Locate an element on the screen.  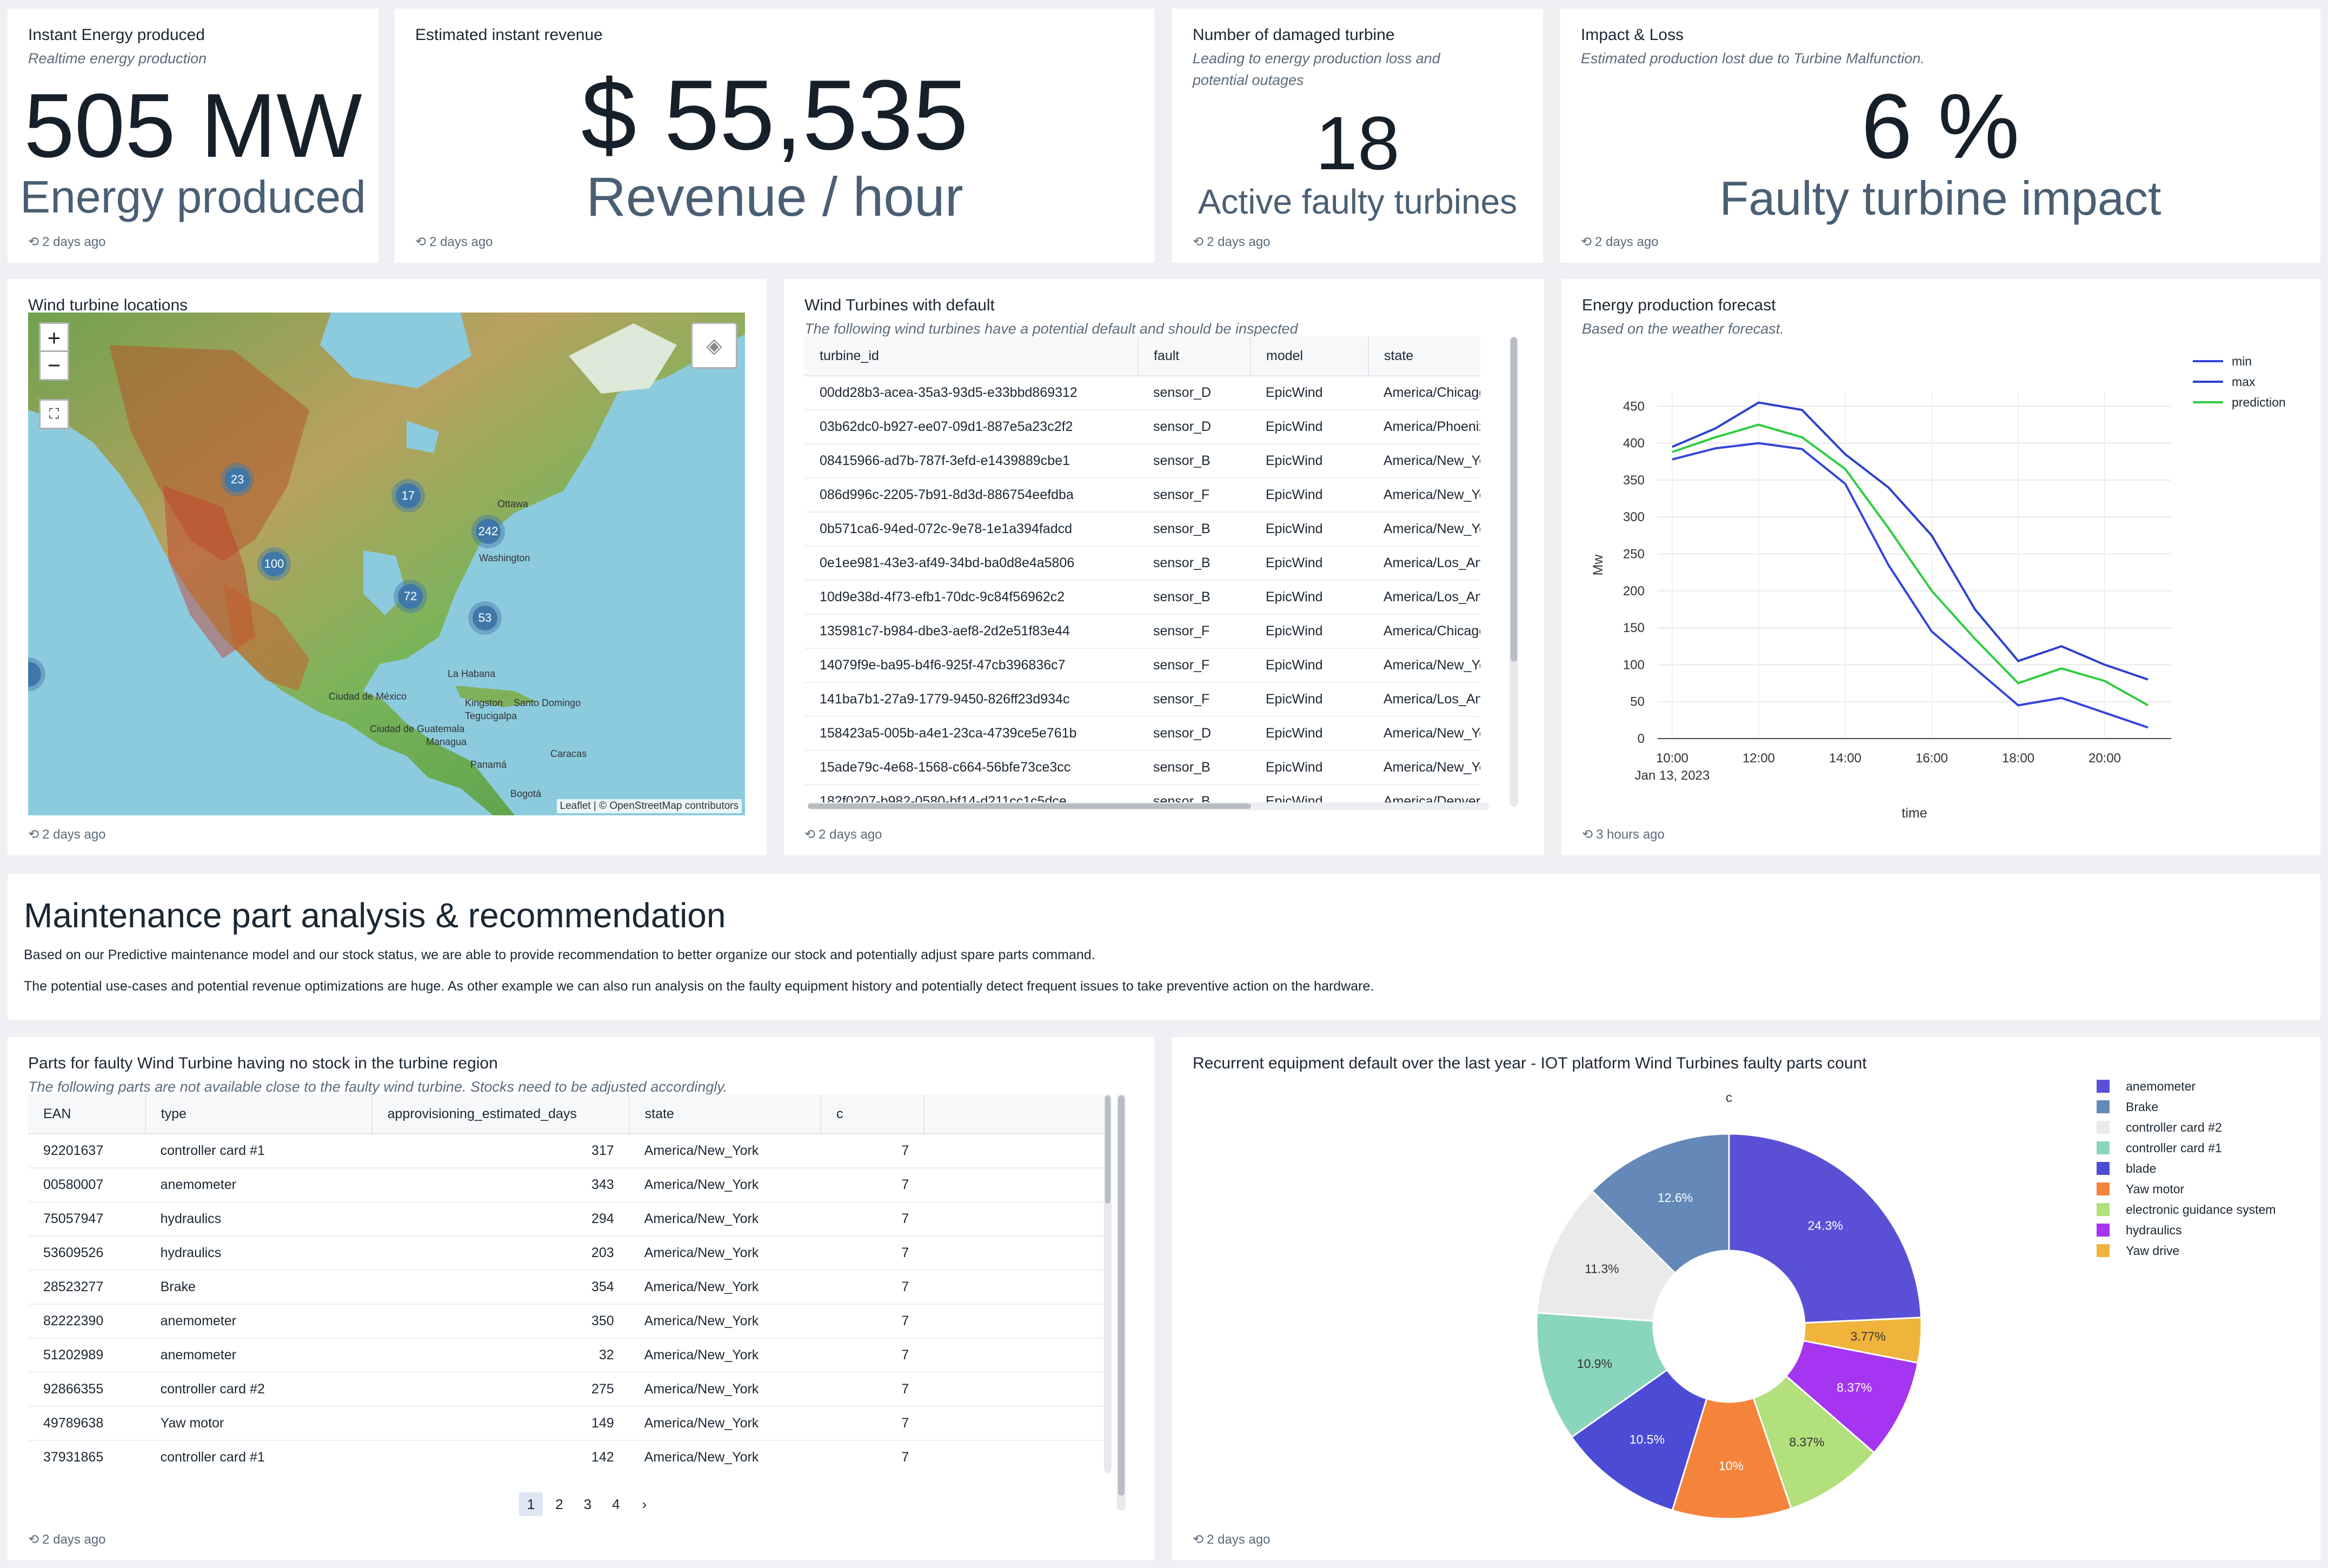
legend-item: electronic guidance system is located at coordinates (2186, 1209).